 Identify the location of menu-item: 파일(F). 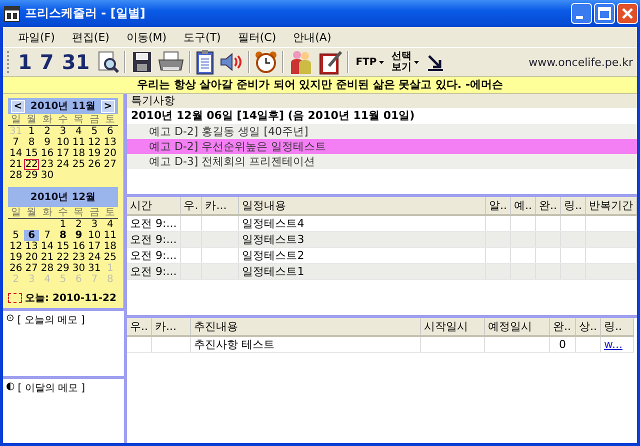
(36, 37).